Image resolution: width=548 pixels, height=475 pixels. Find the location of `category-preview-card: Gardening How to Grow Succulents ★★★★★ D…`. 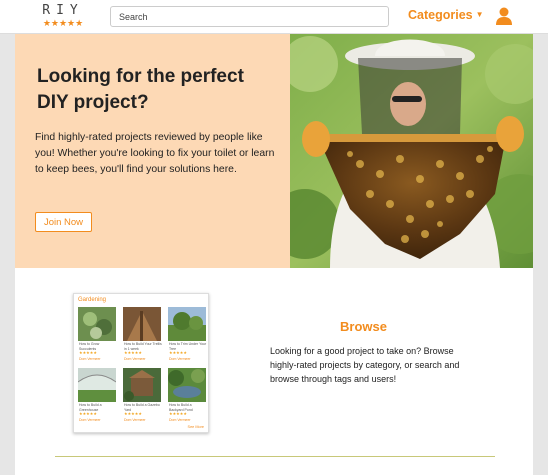

category-preview-card: Gardening How to Grow Succulents ★★★★★ D… is located at coordinates (141, 363).